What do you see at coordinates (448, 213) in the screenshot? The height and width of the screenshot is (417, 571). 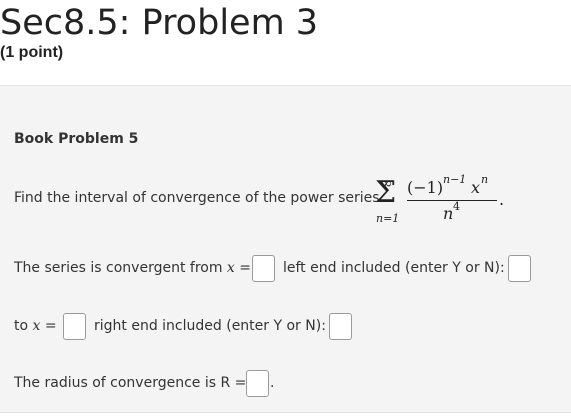 I see `denominator-base: n` at bounding box center [448, 213].